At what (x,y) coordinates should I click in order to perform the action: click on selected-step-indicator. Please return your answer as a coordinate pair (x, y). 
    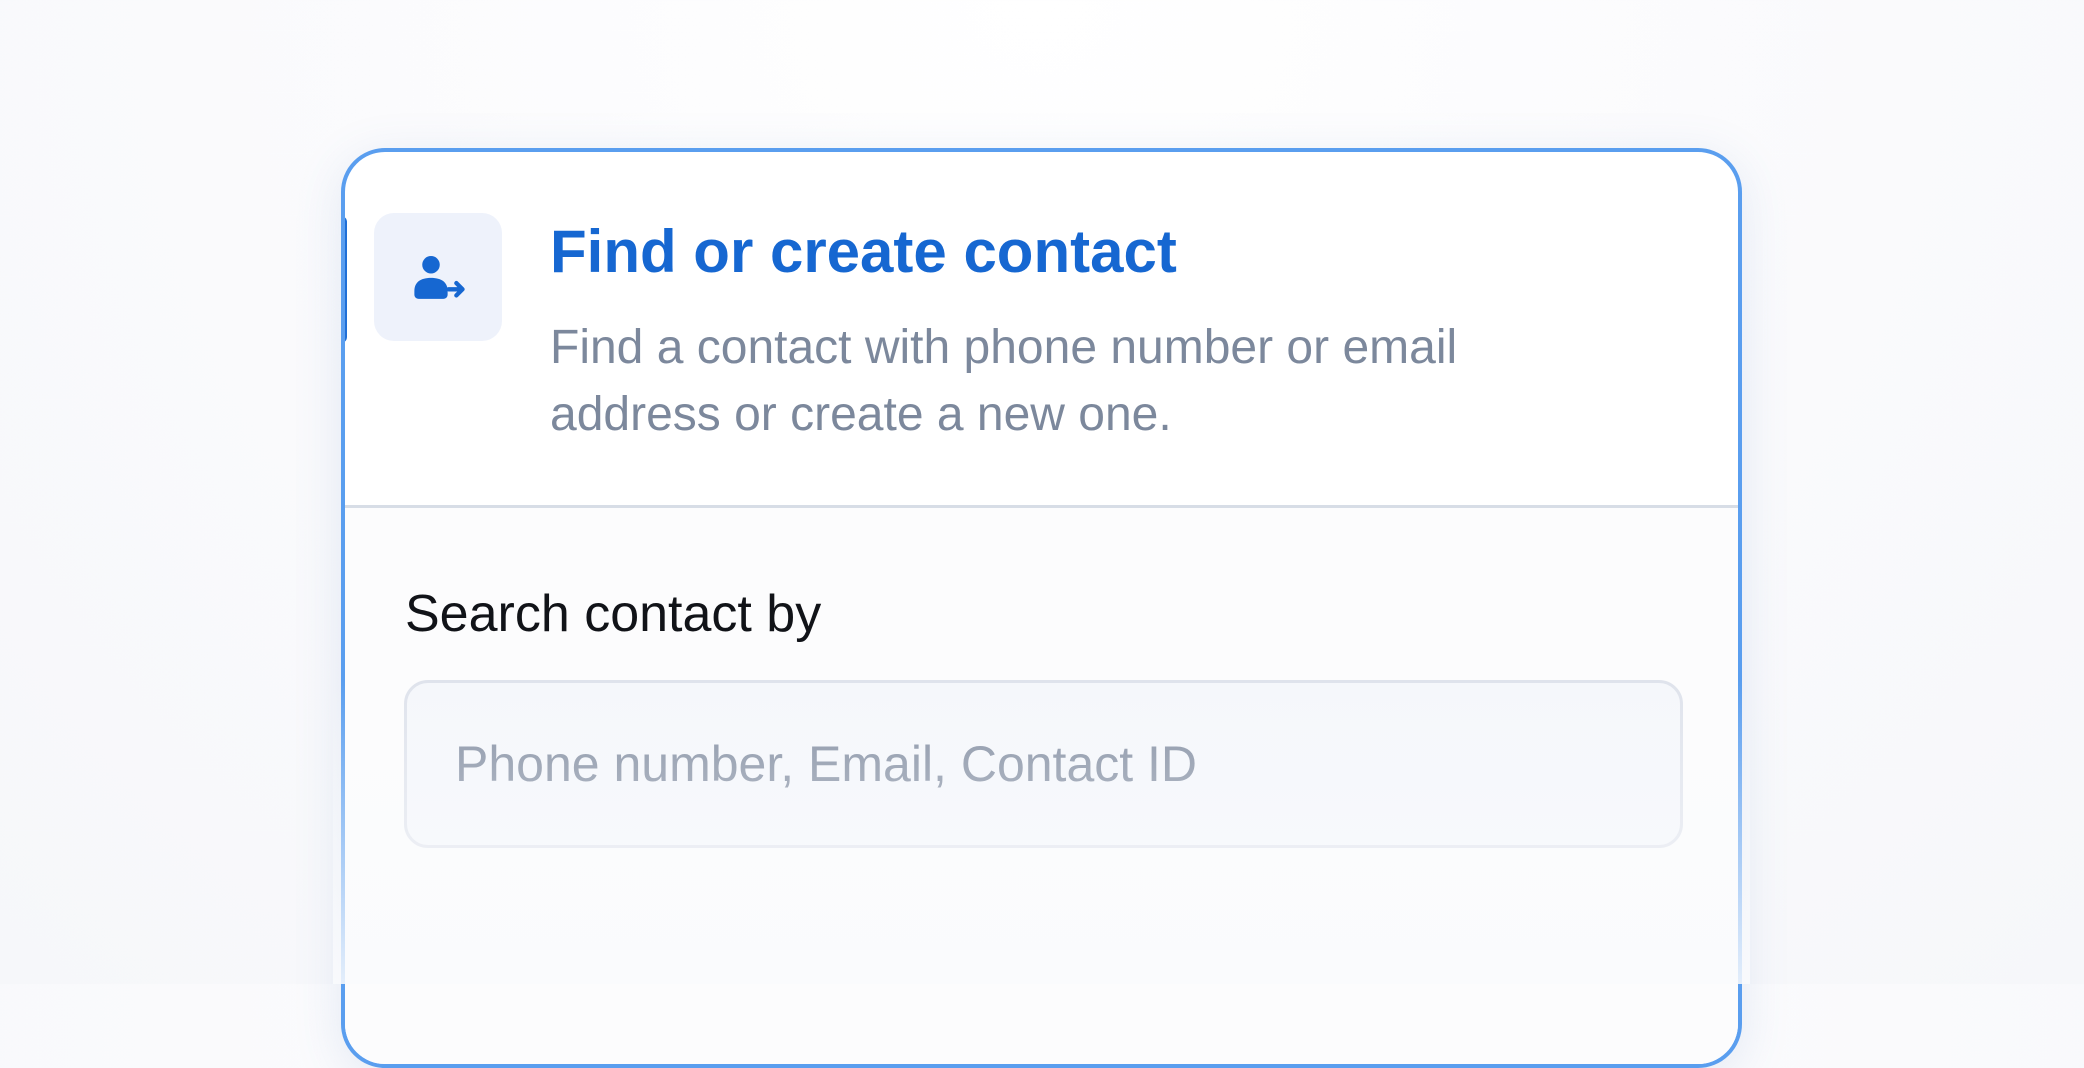
    Looking at the image, I should click on (346, 279).